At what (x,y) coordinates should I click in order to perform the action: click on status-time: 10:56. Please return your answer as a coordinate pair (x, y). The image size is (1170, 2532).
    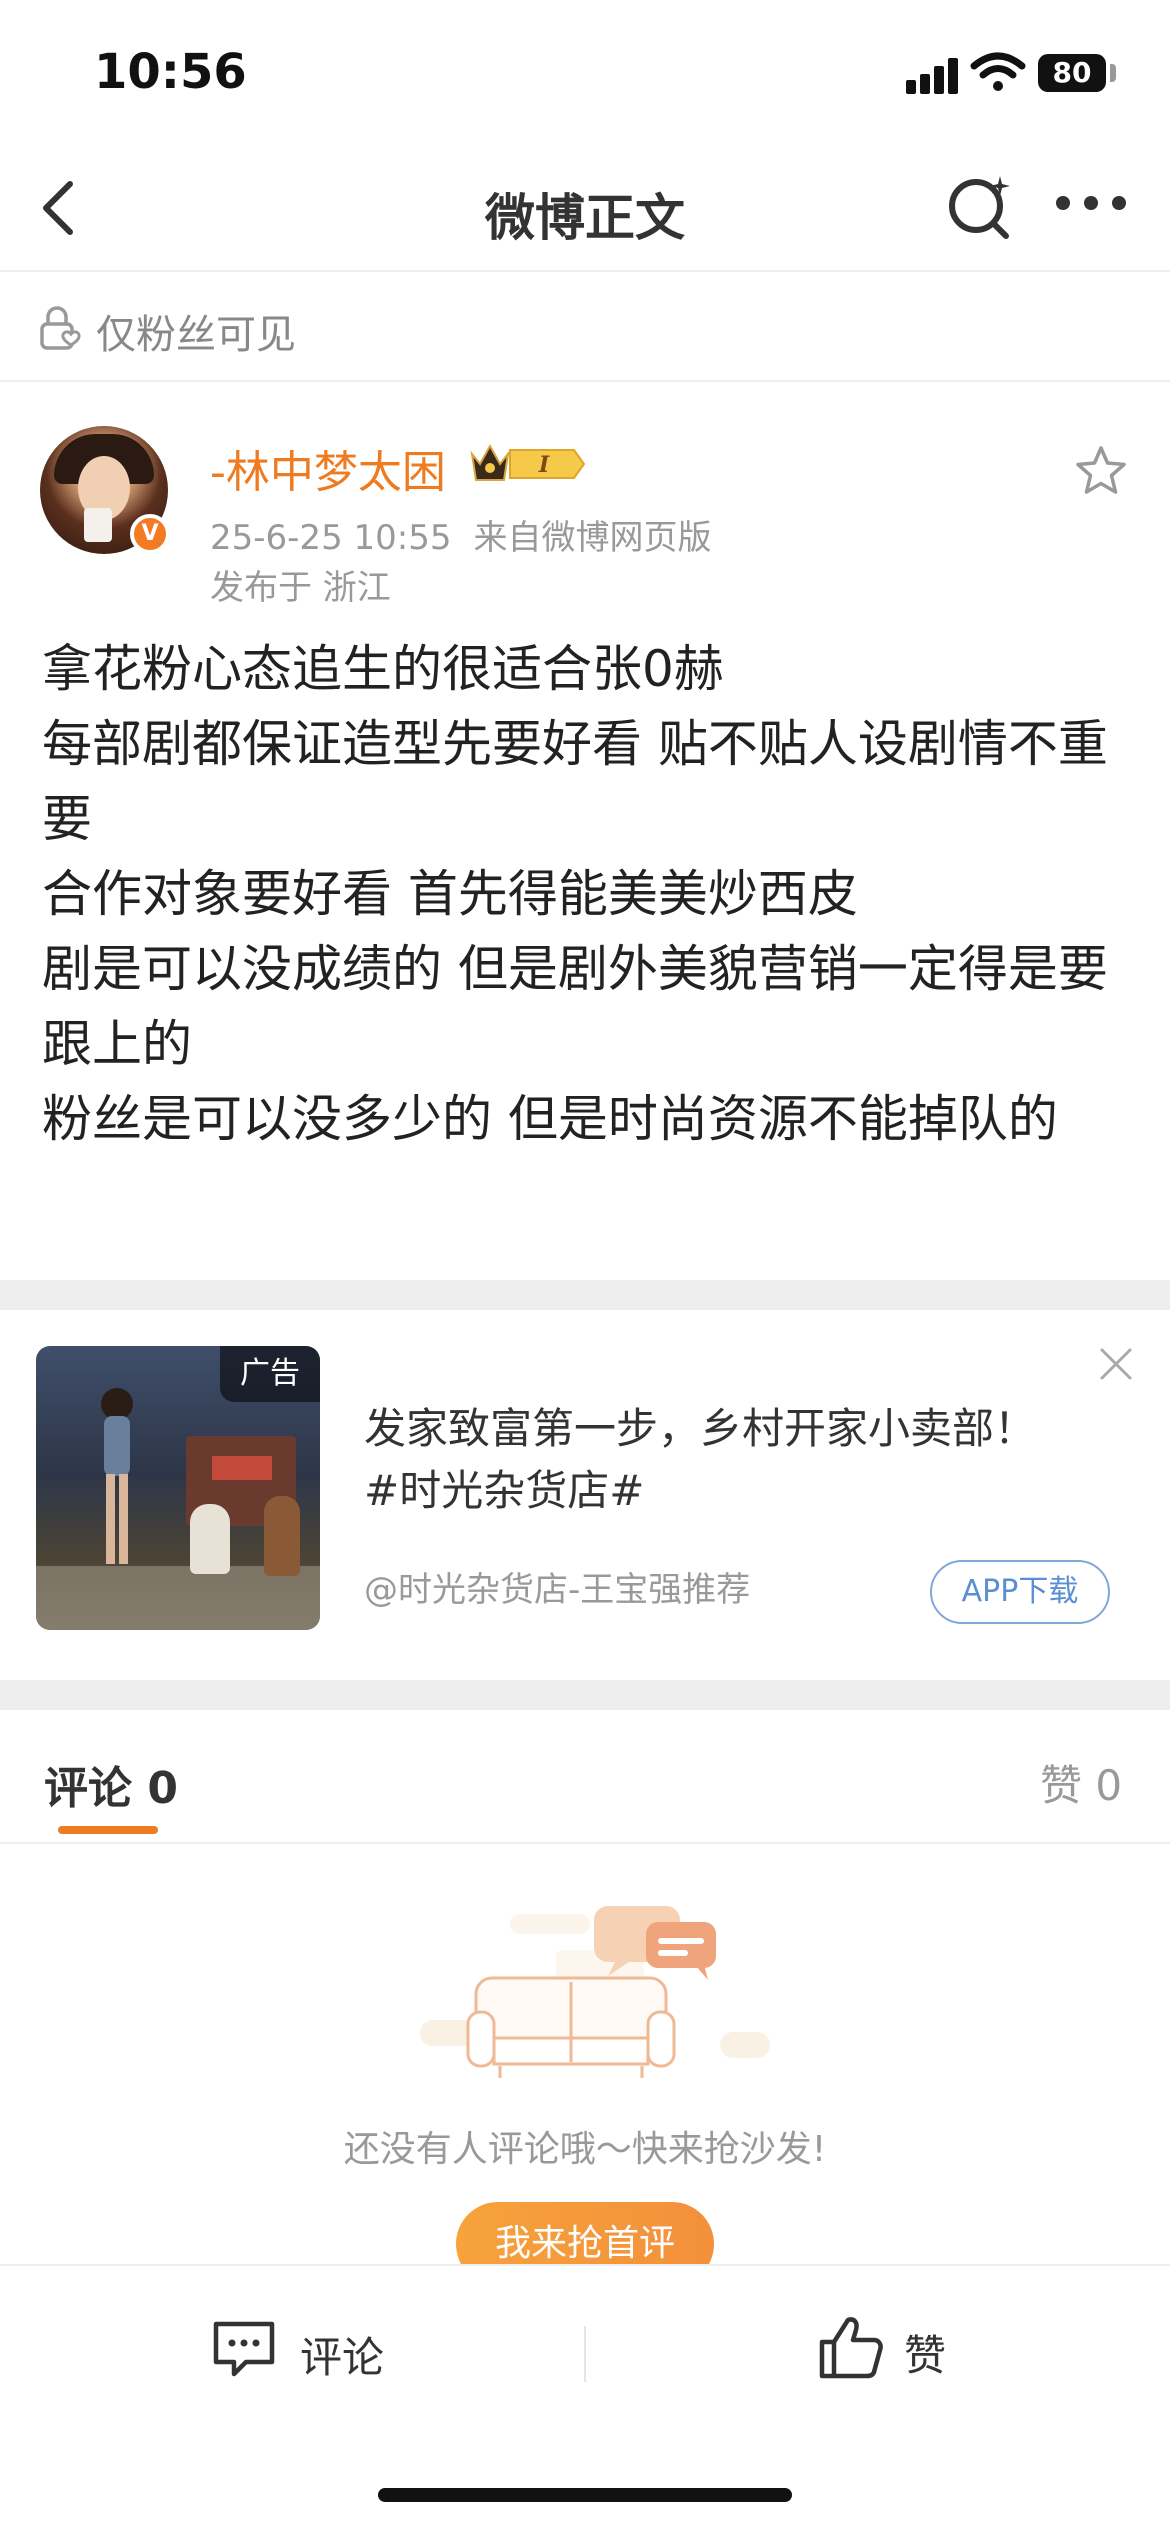
    Looking at the image, I should click on (170, 72).